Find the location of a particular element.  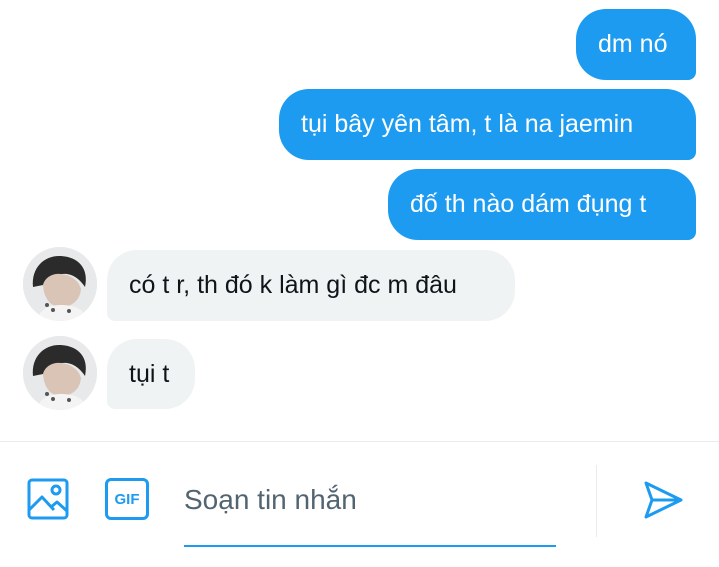

gif-label: GIF is located at coordinates (127, 499).